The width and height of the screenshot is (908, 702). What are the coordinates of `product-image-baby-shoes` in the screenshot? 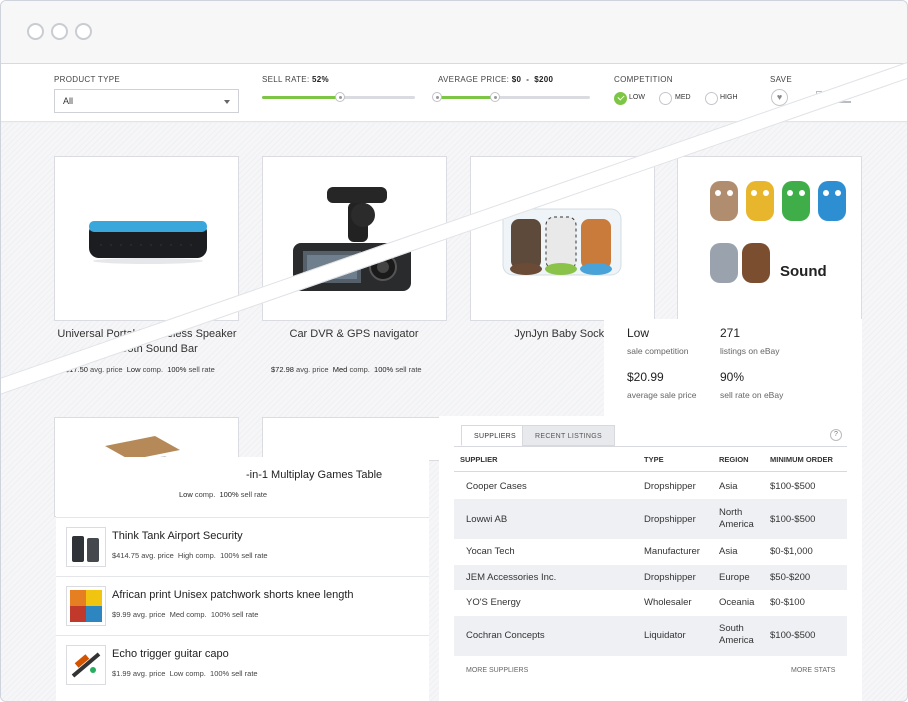 It's located at (769, 238).